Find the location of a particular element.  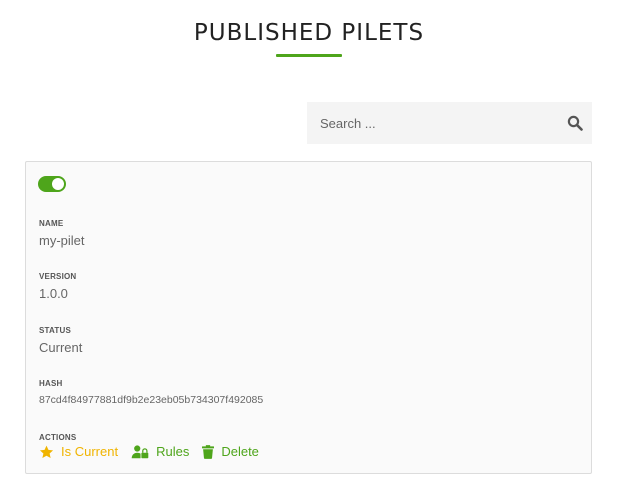

name-value: my-pilet is located at coordinates (62, 240).